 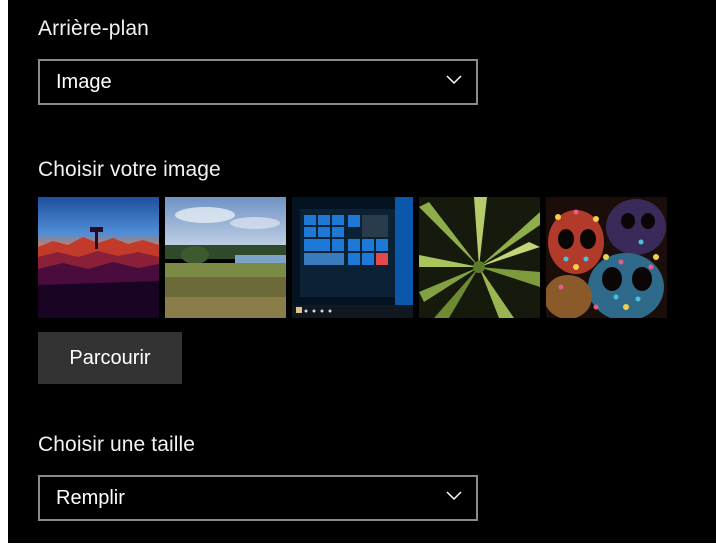 I want to click on thumbnail-lake-landscape, so click(x=225, y=257).